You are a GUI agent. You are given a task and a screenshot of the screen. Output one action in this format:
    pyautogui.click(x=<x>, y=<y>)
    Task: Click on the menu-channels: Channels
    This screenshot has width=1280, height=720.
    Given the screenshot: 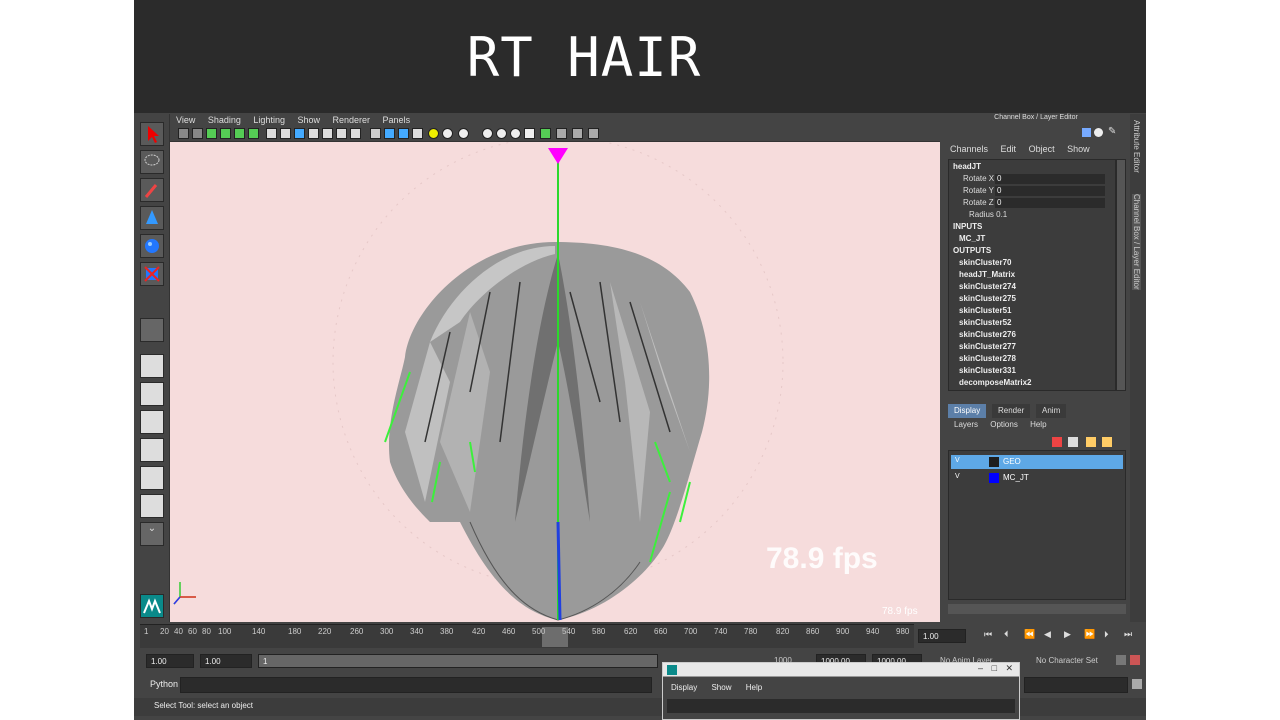 What is the action you would take?
    pyautogui.click(x=969, y=149)
    